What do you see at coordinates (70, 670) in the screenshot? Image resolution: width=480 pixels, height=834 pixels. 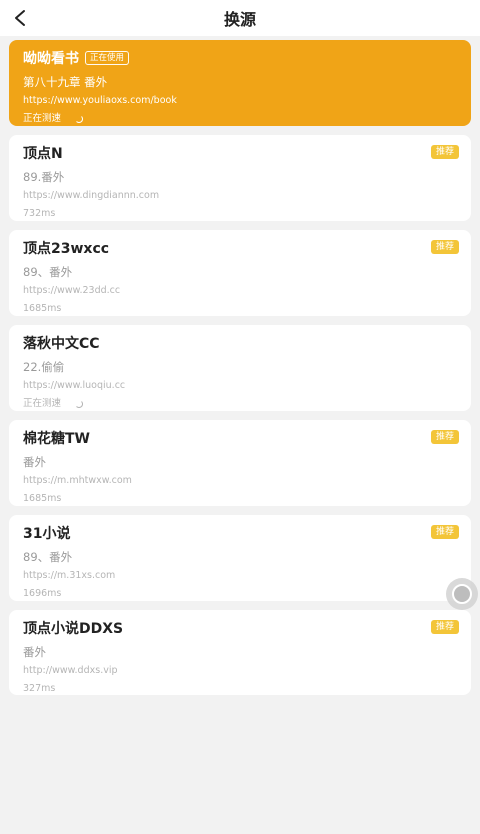 I see `source-url: http://www.ddxs.vip` at bounding box center [70, 670].